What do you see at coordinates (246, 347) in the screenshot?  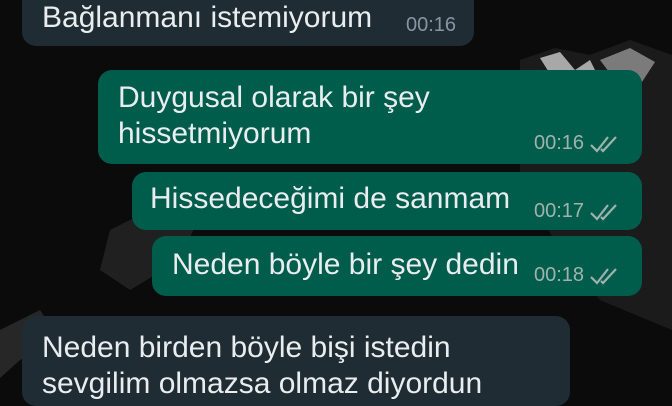 I see `message-text-line: Neden birden böyle bişi istedin` at bounding box center [246, 347].